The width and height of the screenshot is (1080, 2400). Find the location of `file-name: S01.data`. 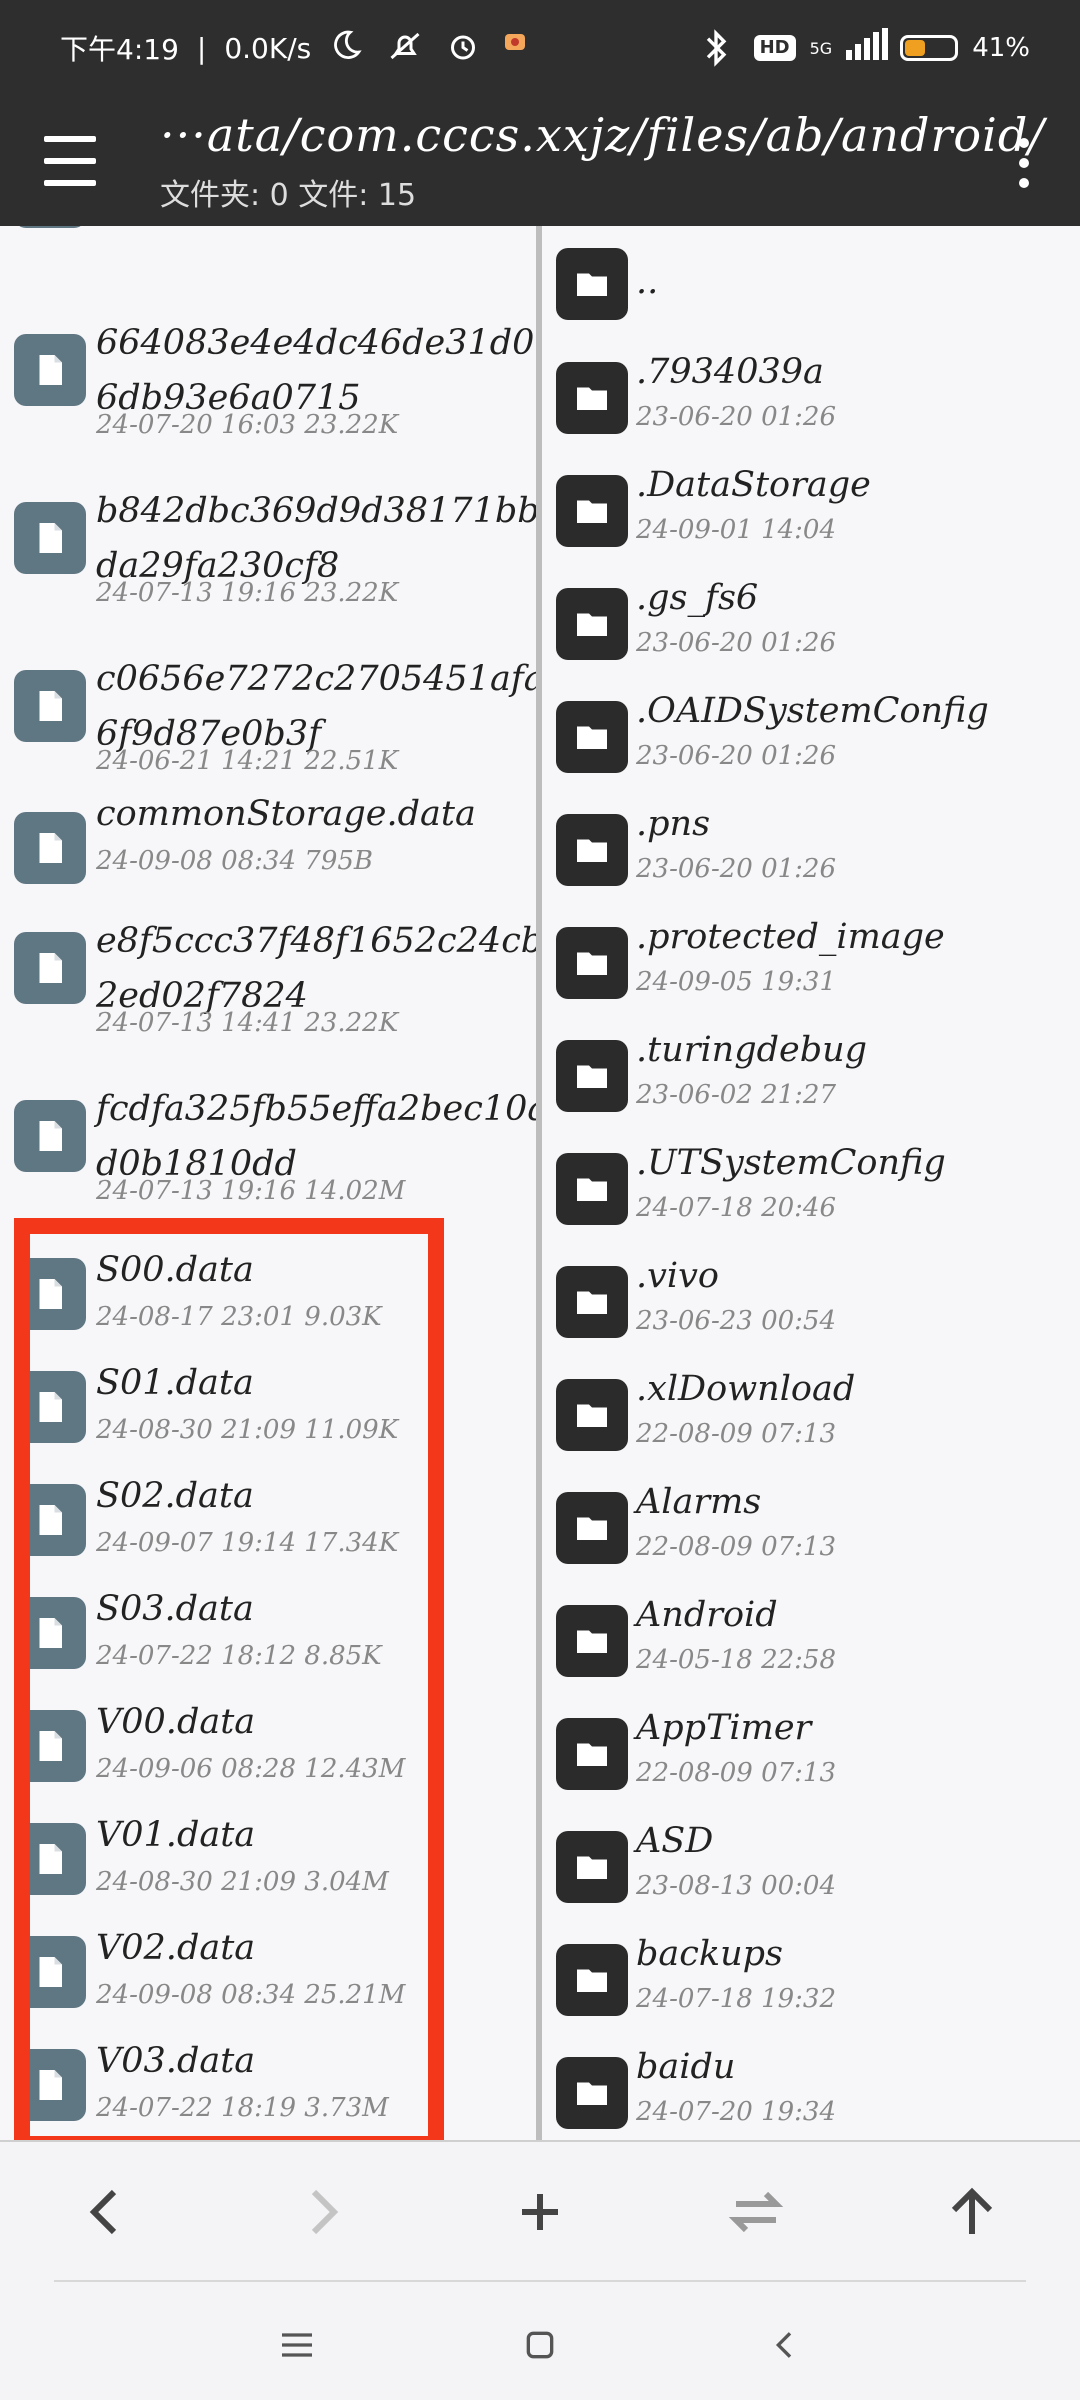

file-name: S01.data is located at coordinates (175, 1383).